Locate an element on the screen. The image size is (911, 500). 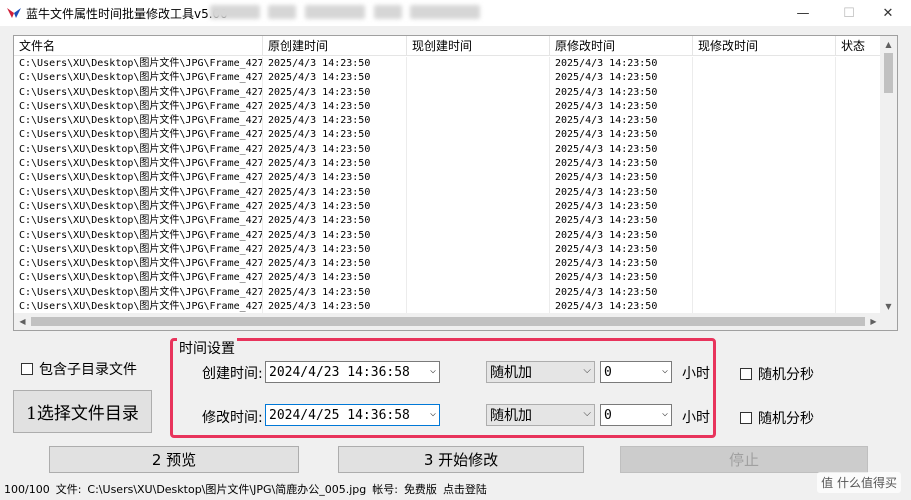
status-account-value: 免费版 is located at coordinates (420, 489).